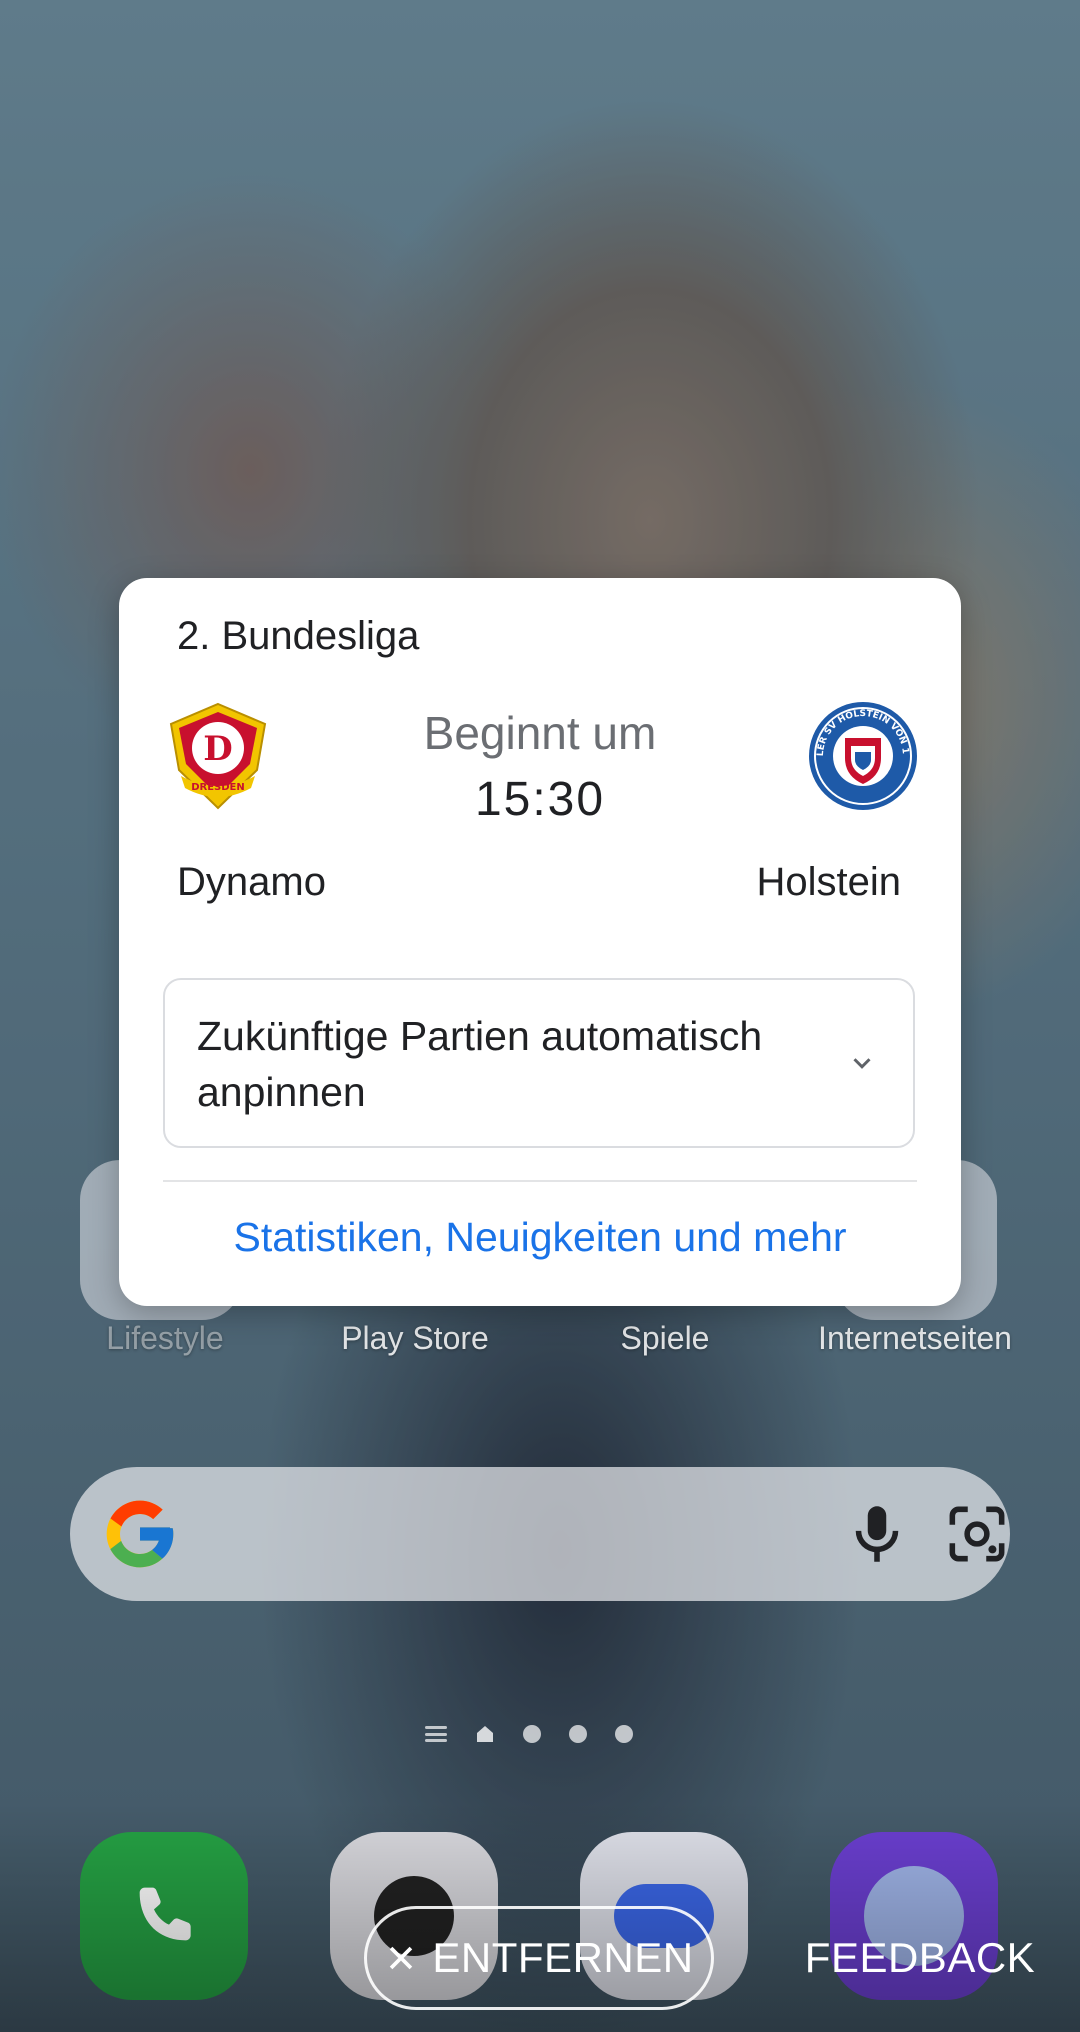  What do you see at coordinates (401, 1958) in the screenshot?
I see `close-icon` at bounding box center [401, 1958].